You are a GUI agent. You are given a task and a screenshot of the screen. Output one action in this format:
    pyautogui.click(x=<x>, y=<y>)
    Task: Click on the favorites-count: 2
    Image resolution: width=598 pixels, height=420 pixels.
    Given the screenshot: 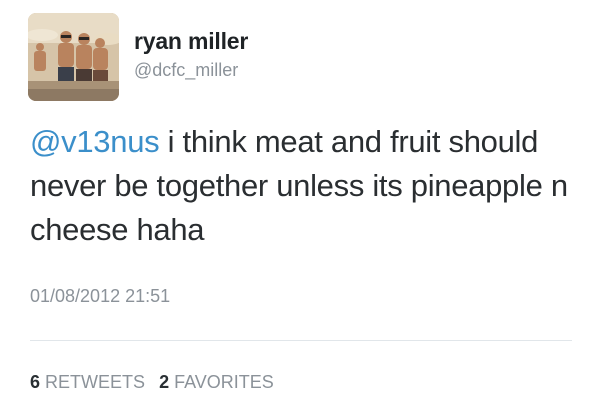 What is the action you would take?
    pyautogui.click(x=164, y=382)
    